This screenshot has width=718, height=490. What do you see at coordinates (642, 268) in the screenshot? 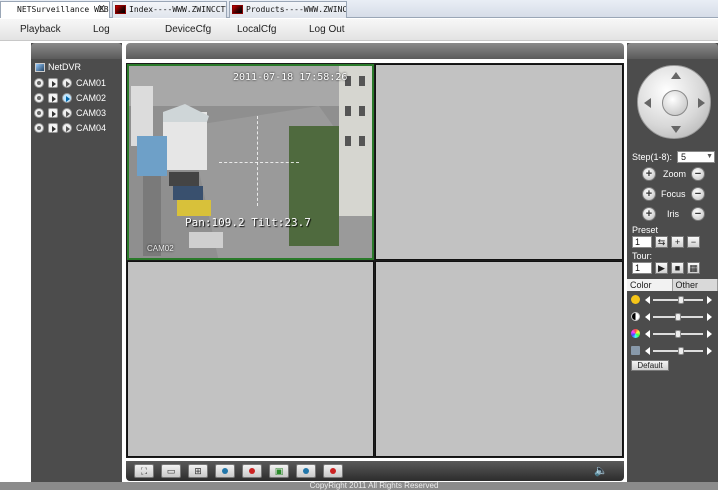
I see `tour-input: 1` at bounding box center [642, 268].